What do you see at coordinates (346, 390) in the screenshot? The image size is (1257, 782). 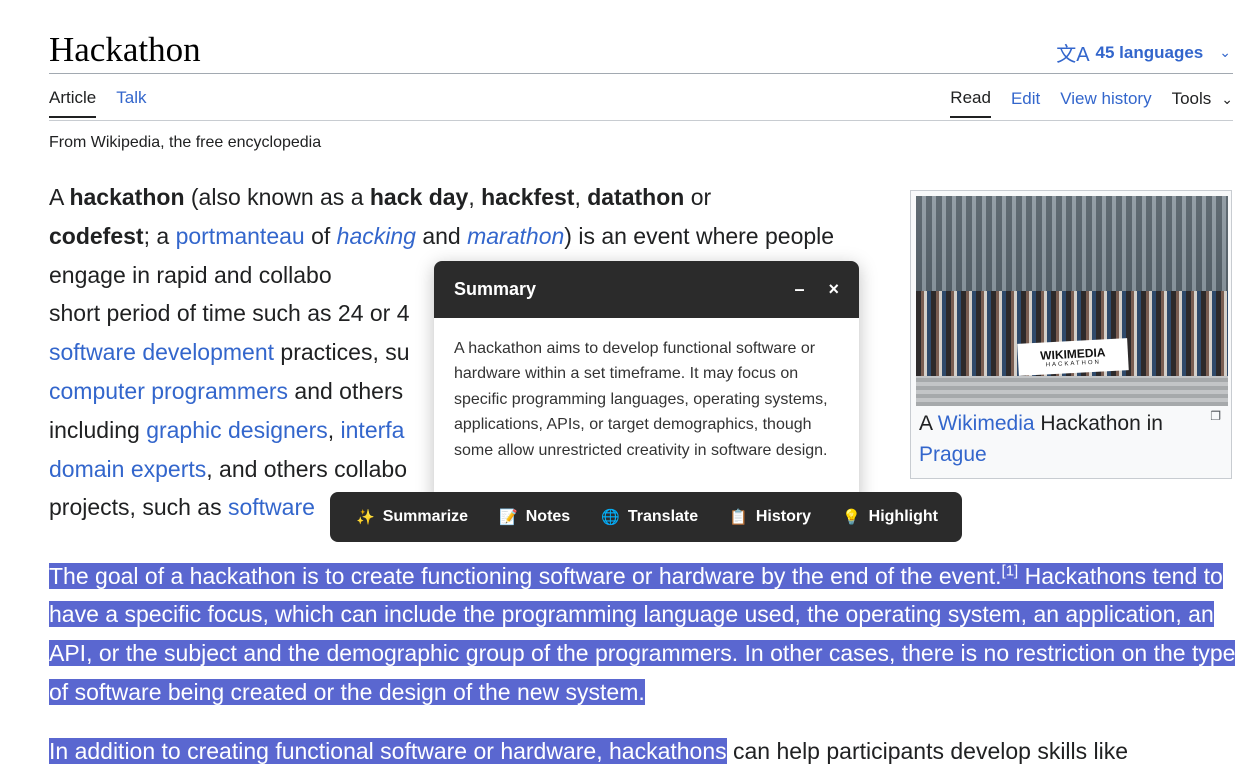 I see `text: and others` at bounding box center [346, 390].